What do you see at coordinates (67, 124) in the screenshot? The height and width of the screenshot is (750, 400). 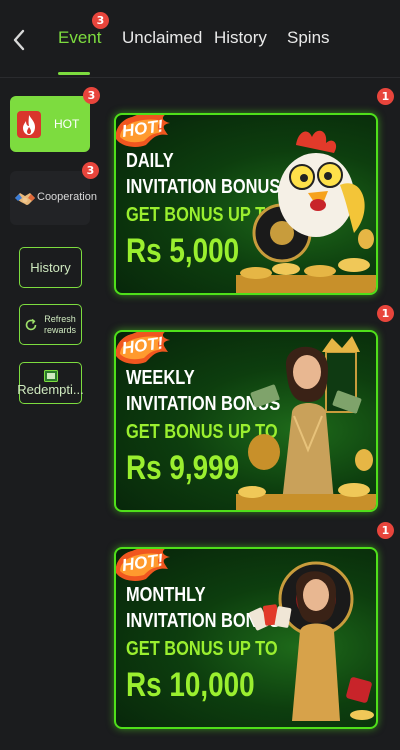 I see `sidebar-item-label: HOT` at bounding box center [67, 124].